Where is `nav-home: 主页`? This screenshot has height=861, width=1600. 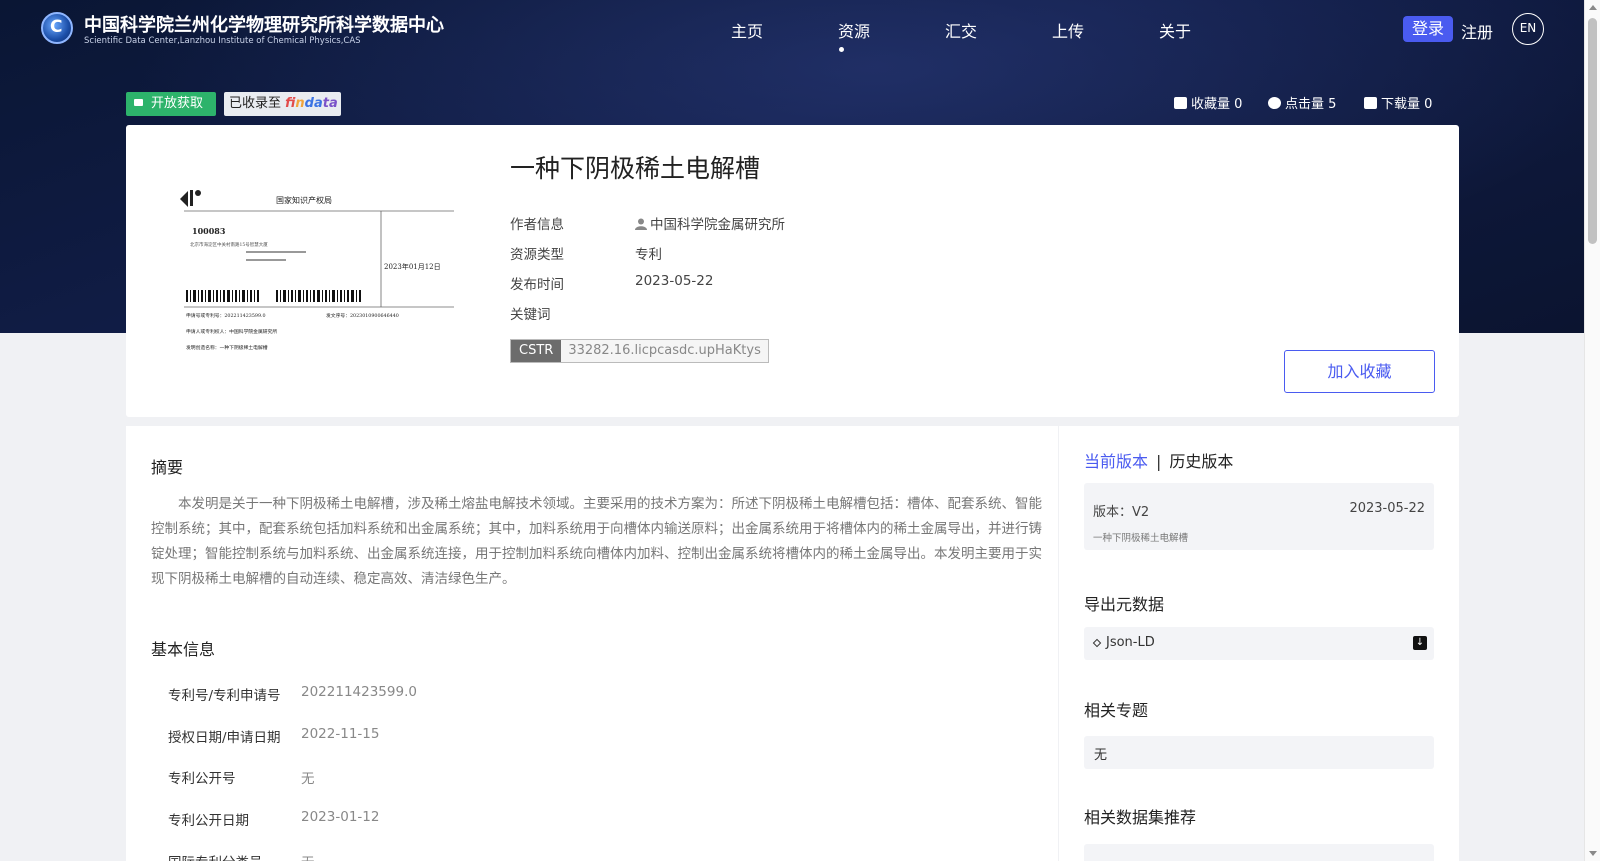
nav-home: 主页 is located at coordinates (747, 30).